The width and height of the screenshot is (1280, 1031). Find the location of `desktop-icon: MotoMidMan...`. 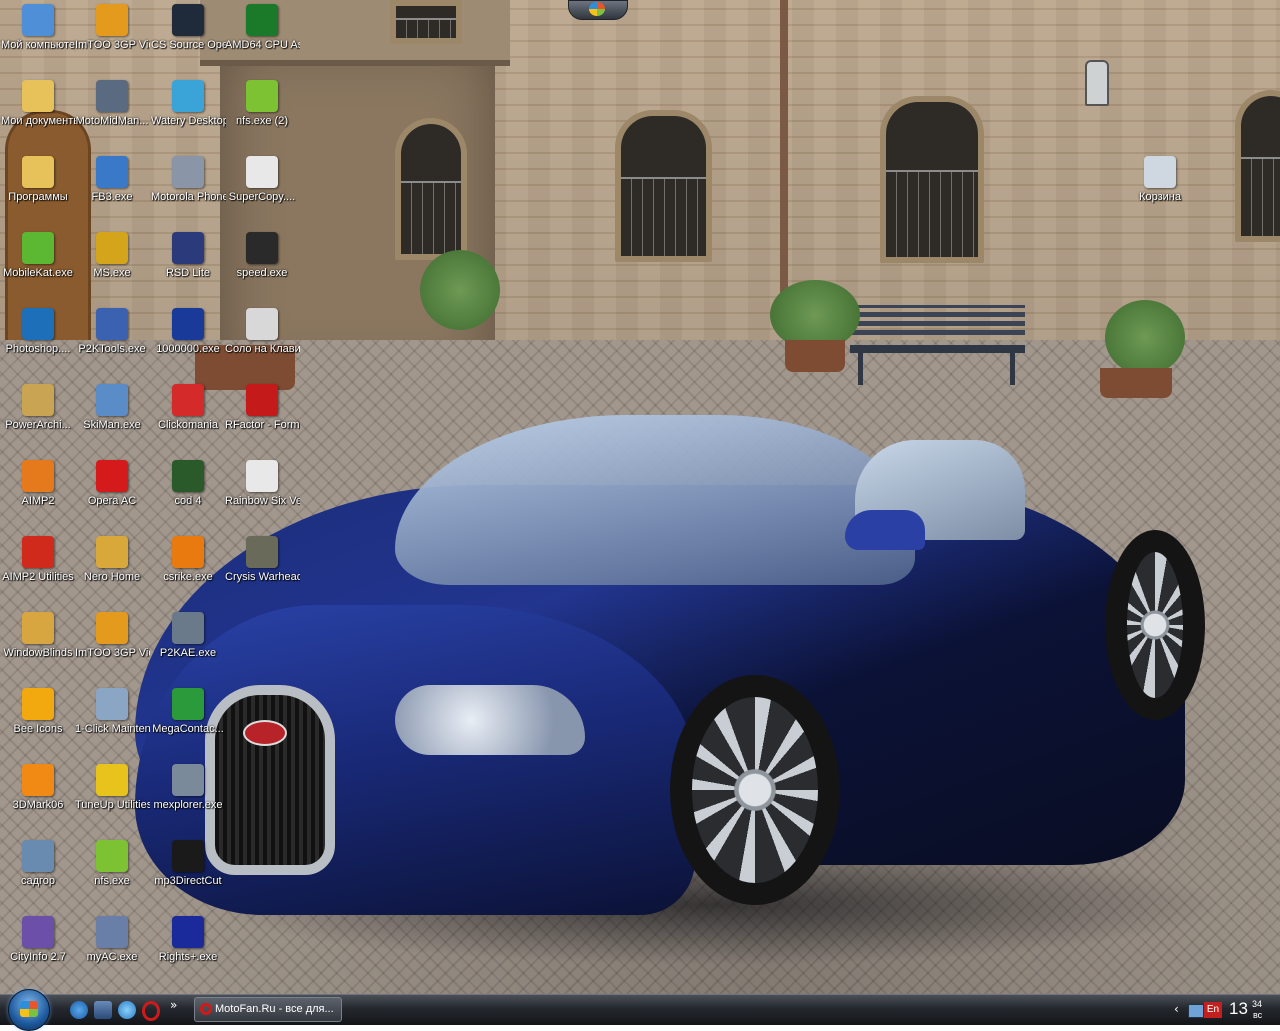

desktop-icon: MotoMidMan... is located at coordinates (112, 115).